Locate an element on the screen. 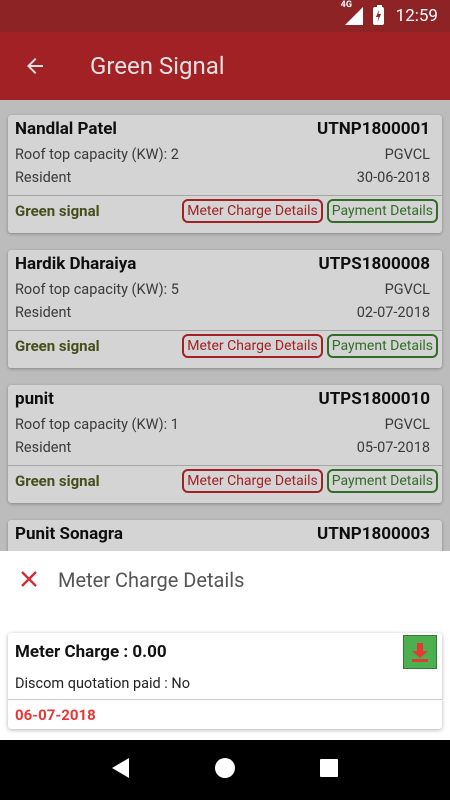 The image size is (450, 800). clock: 12:59 is located at coordinates (416, 16).